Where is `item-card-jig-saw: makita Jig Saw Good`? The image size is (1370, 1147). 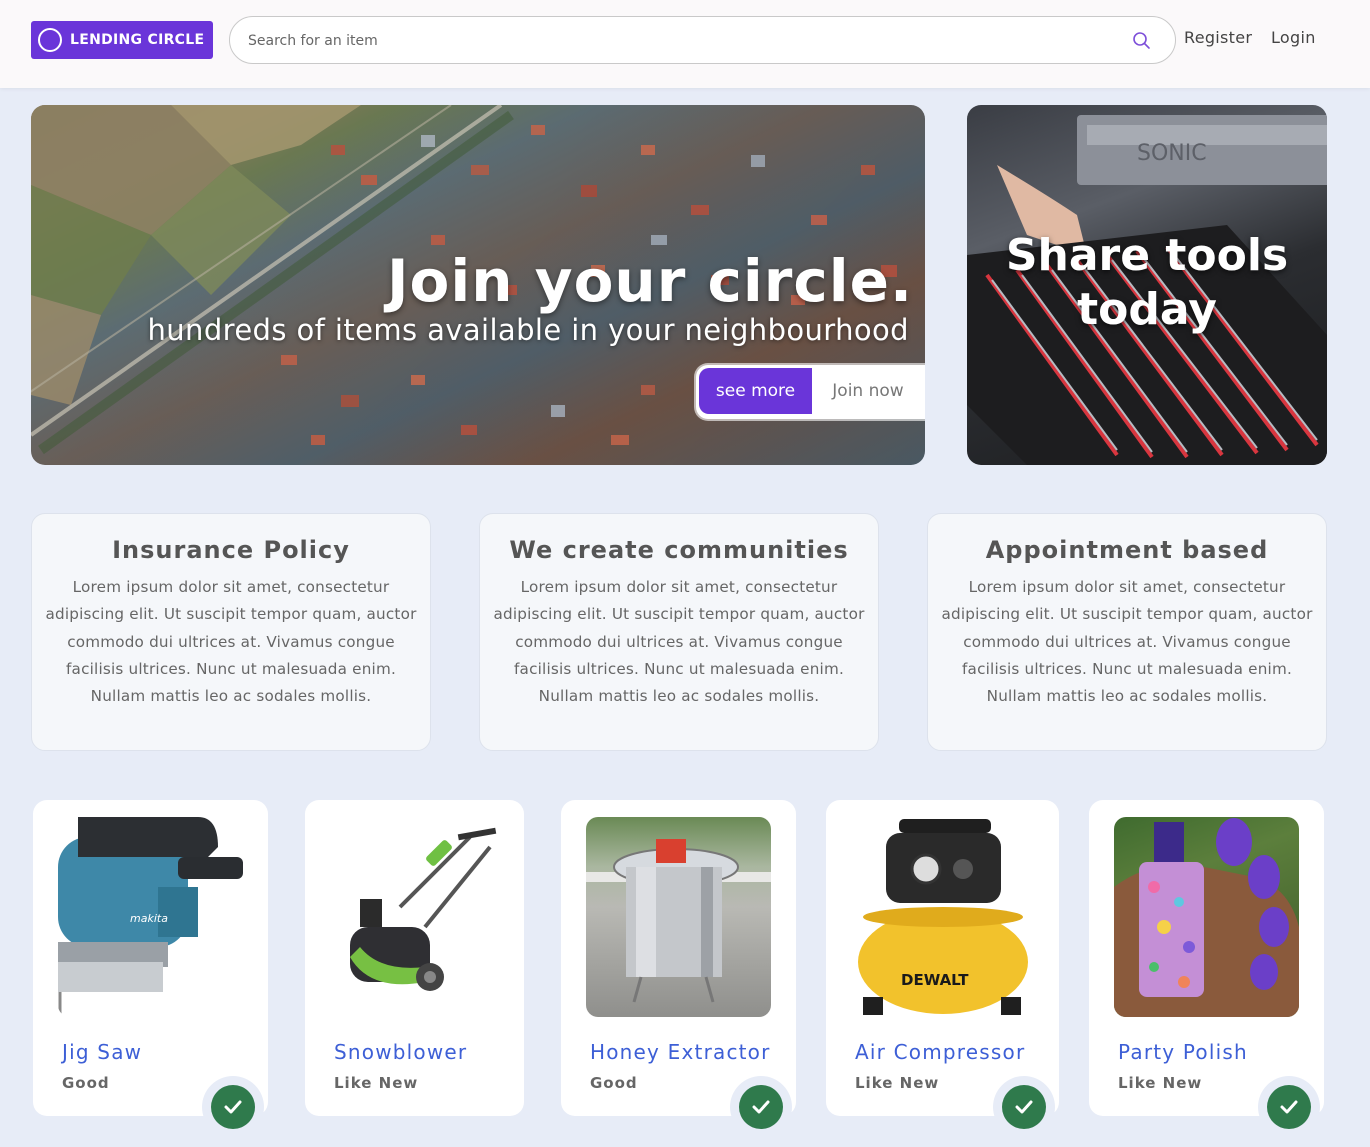 item-card-jig-saw: makita Jig Saw Good is located at coordinates (150, 969).